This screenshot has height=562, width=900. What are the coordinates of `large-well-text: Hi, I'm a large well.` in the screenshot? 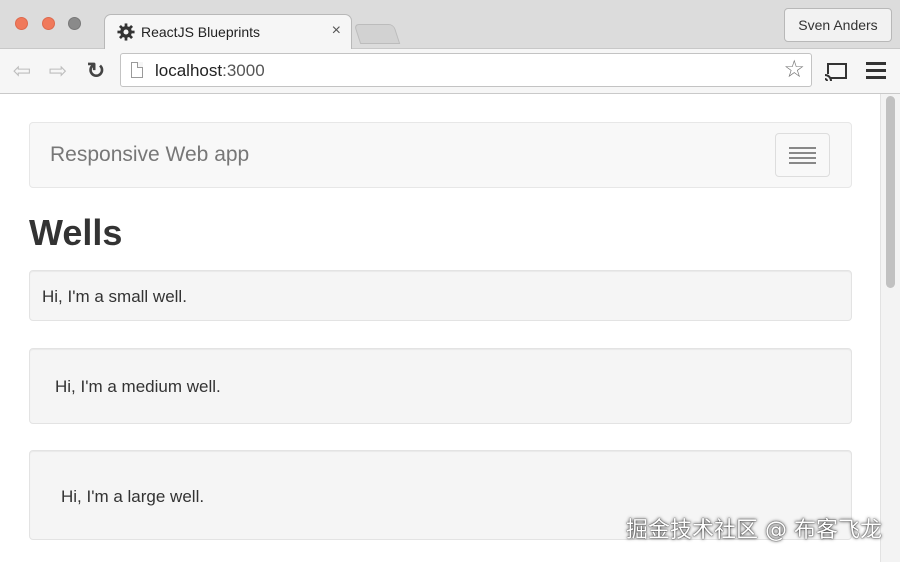 It's located at (133, 496).